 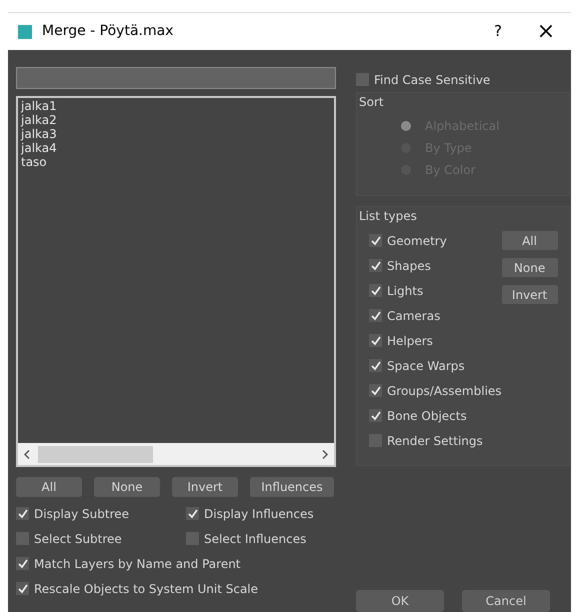 I want to click on window-title: Merge - Pöytä.max, so click(x=108, y=31).